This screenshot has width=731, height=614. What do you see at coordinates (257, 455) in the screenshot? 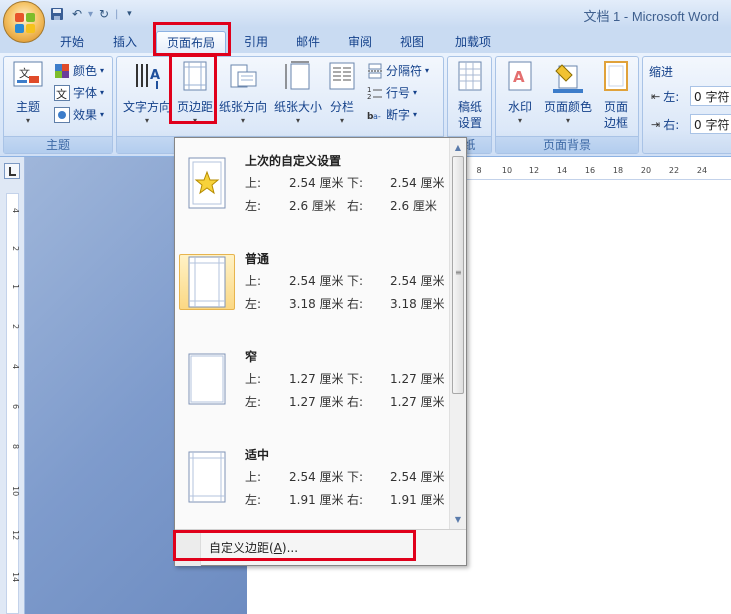
I see `margin-option-name: 适中` at bounding box center [257, 455].